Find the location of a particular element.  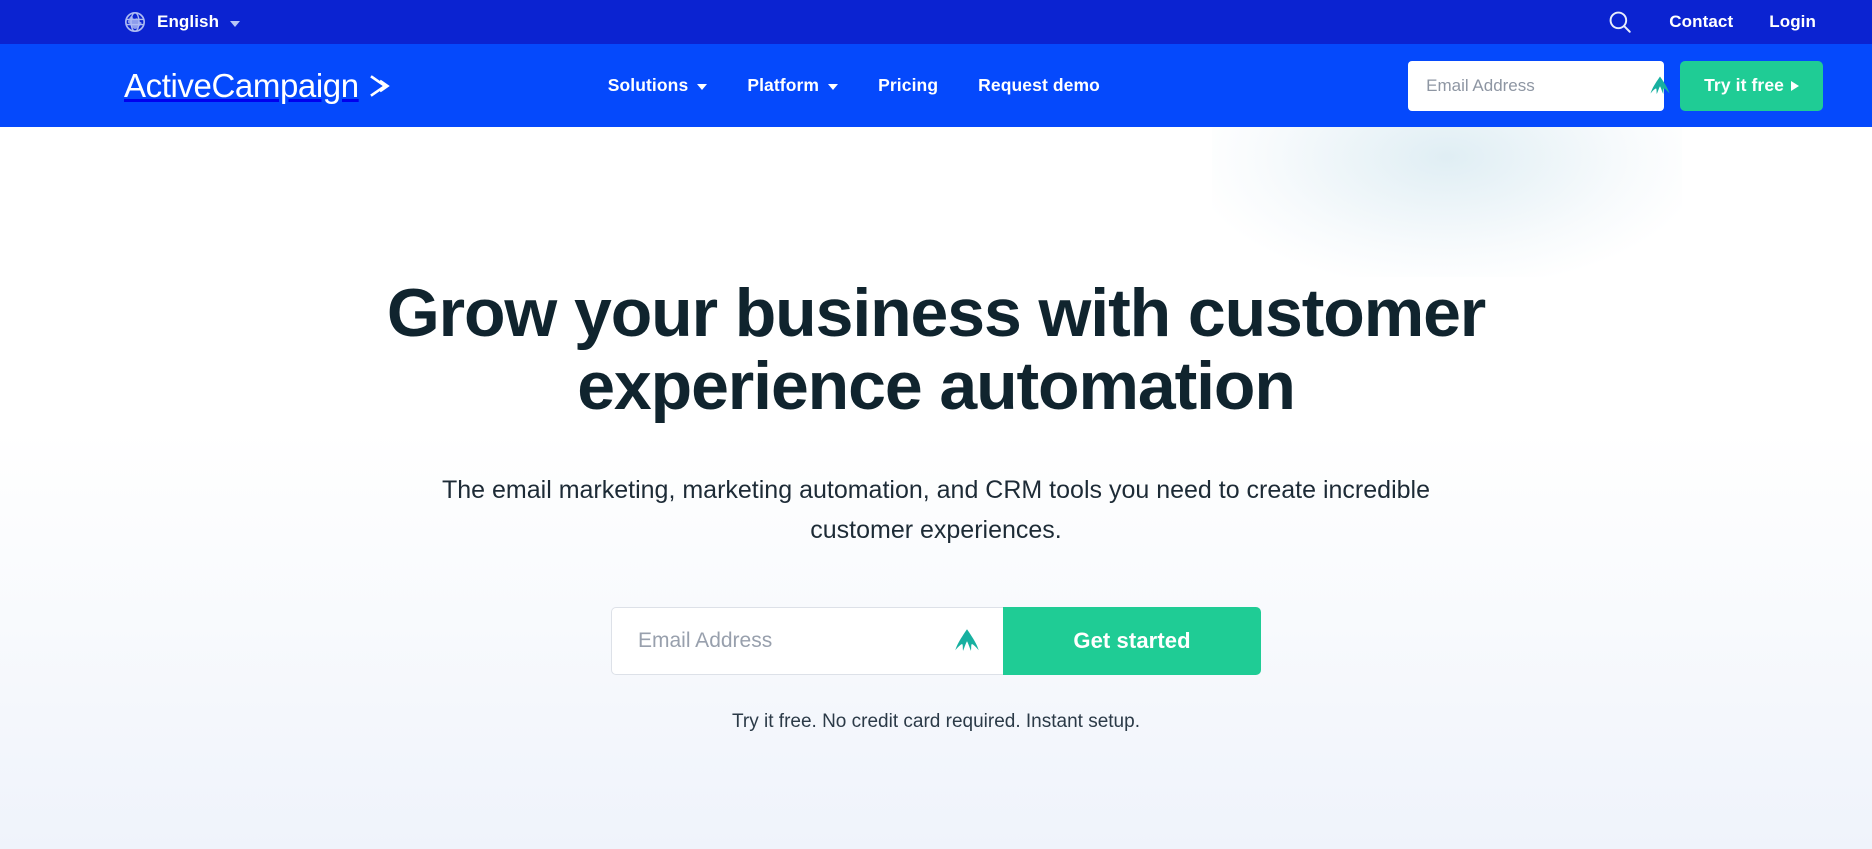

nav-item-request-demo: Request demo is located at coordinates (1039, 85).